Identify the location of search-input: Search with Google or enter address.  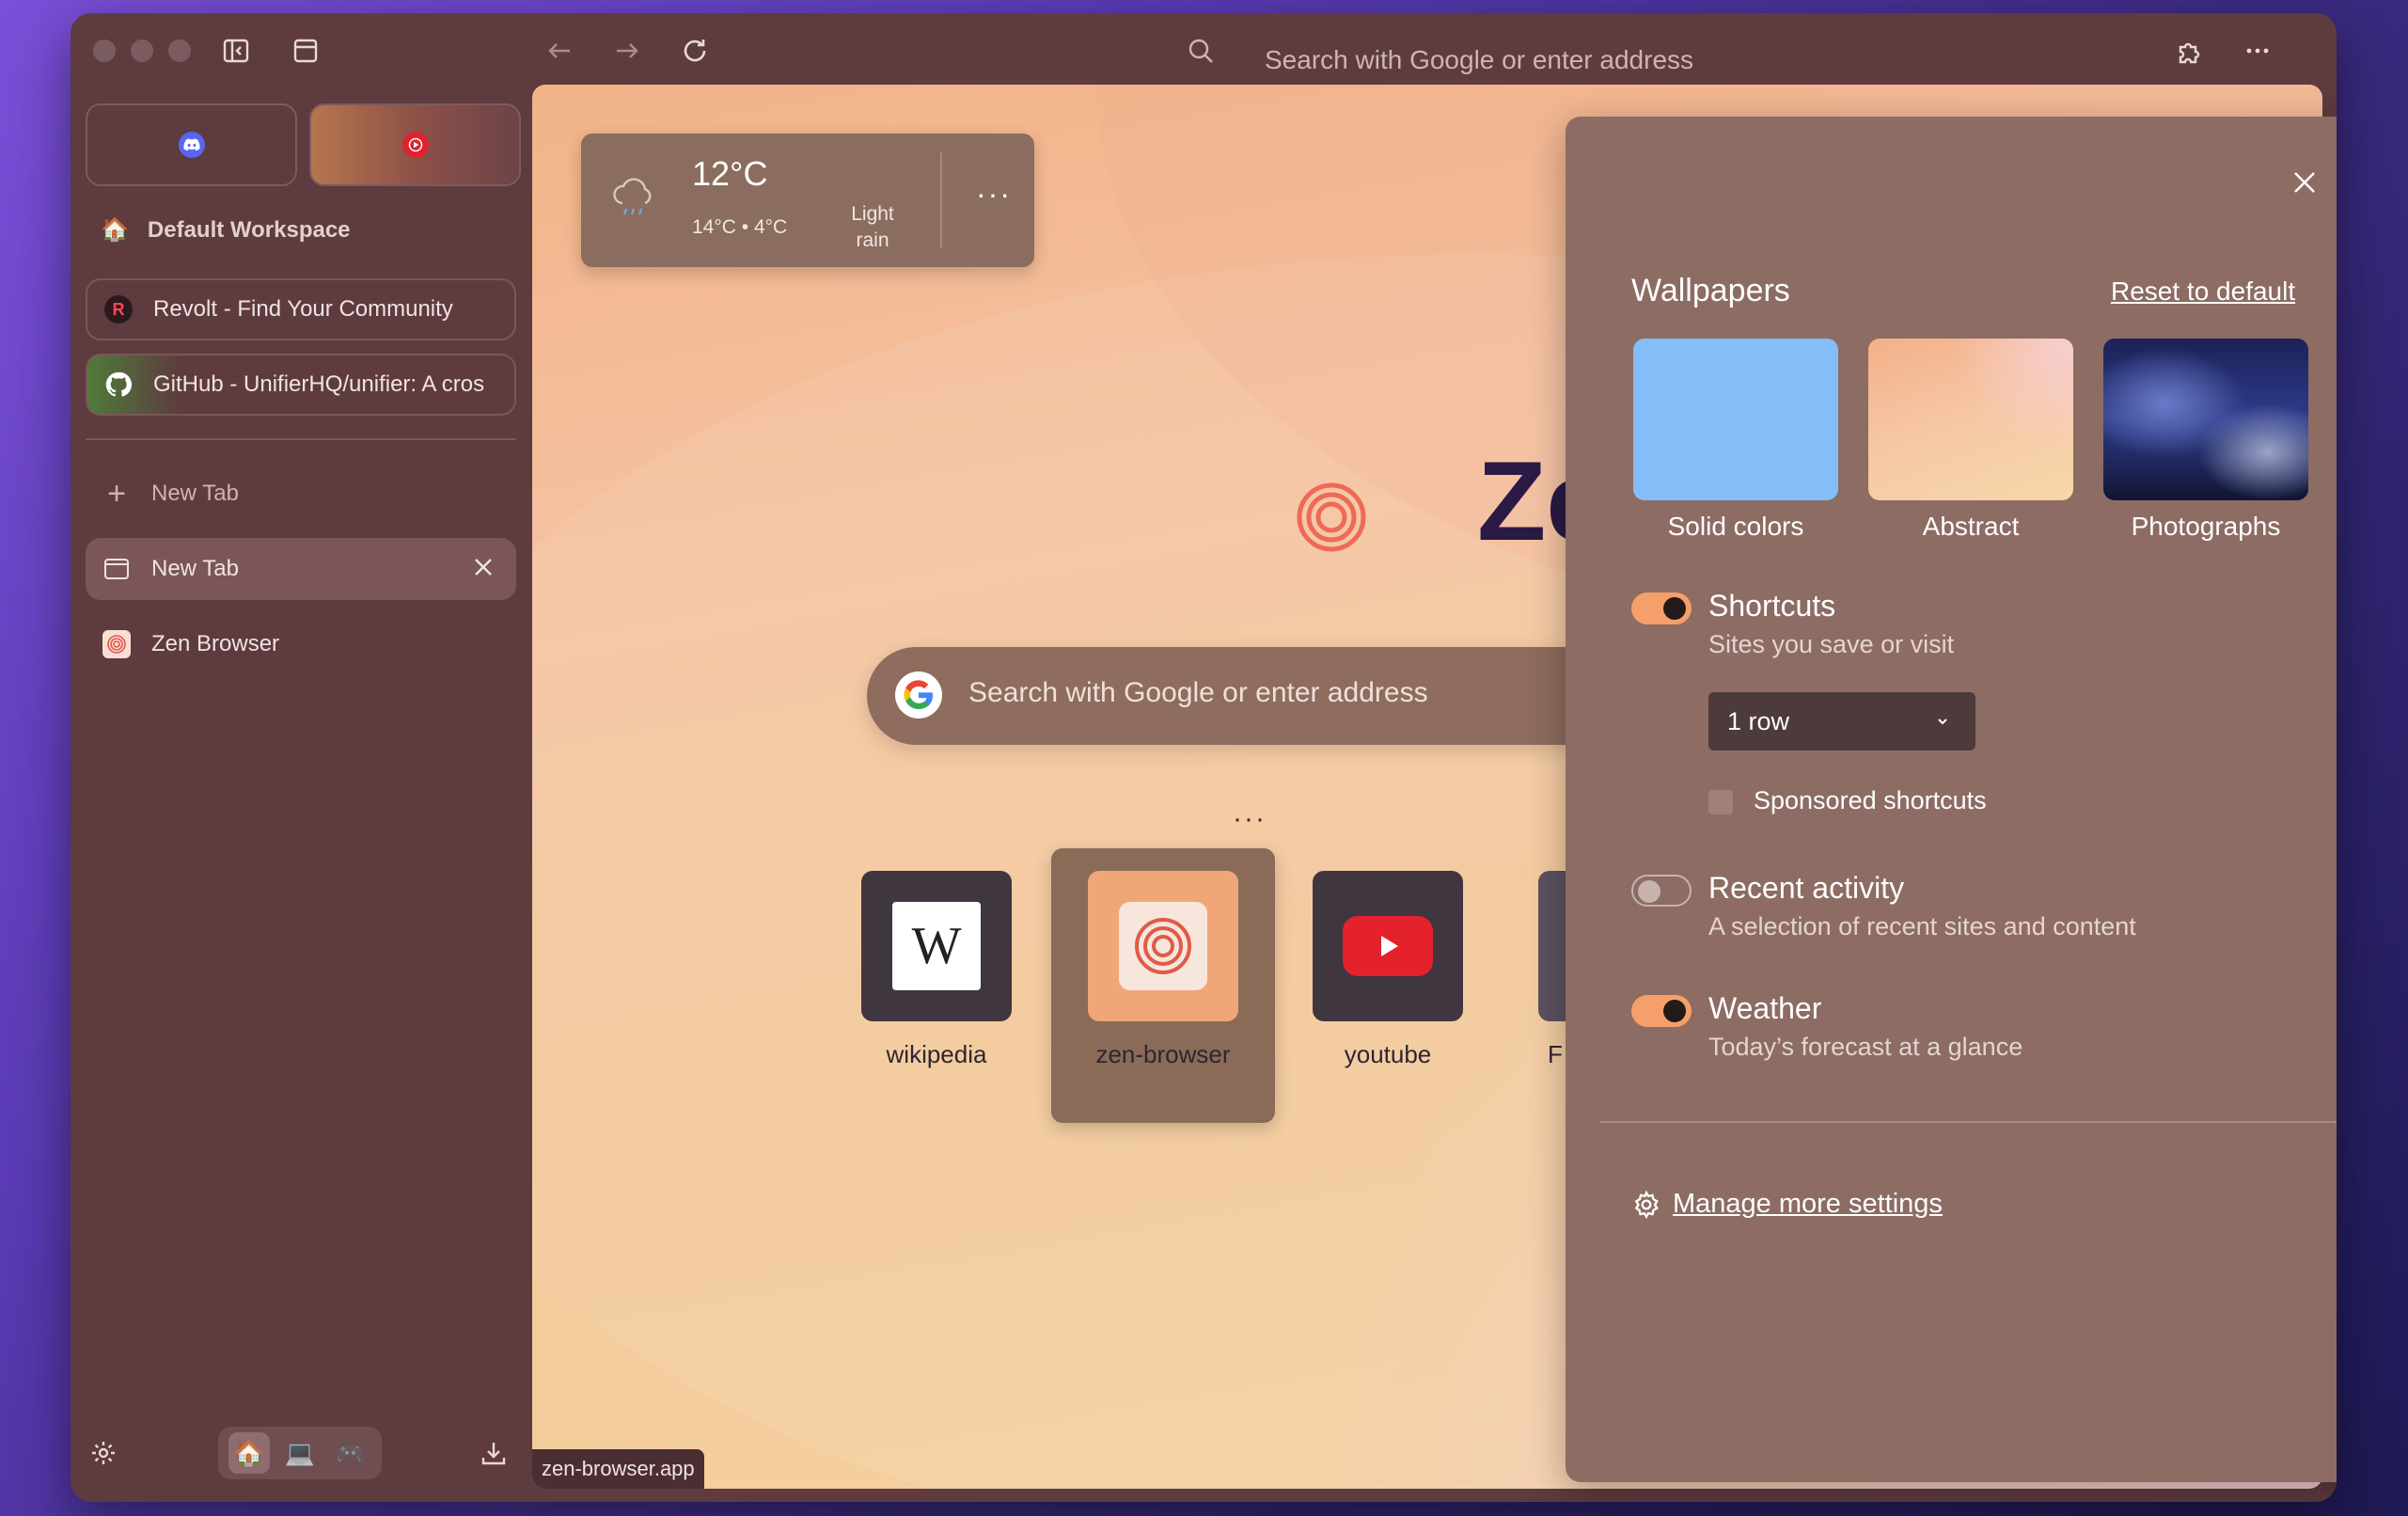
(1198, 693).